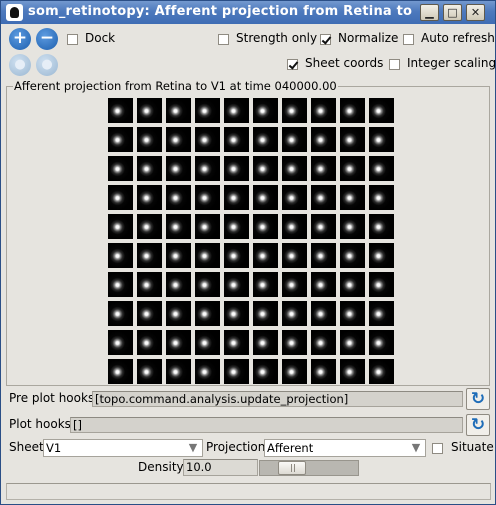 This screenshot has width=496, height=505. Describe the element at coordinates (429, 12) in the screenshot. I see `minimize-button: ▁` at that location.